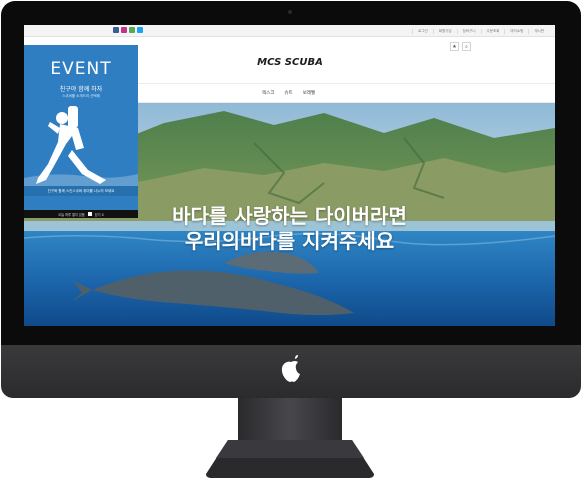 This screenshot has height=481, width=583. What do you see at coordinates (468, 31) in the screenshot?
I see `cart-link: 장바구니` at bounding box center [468, 31].